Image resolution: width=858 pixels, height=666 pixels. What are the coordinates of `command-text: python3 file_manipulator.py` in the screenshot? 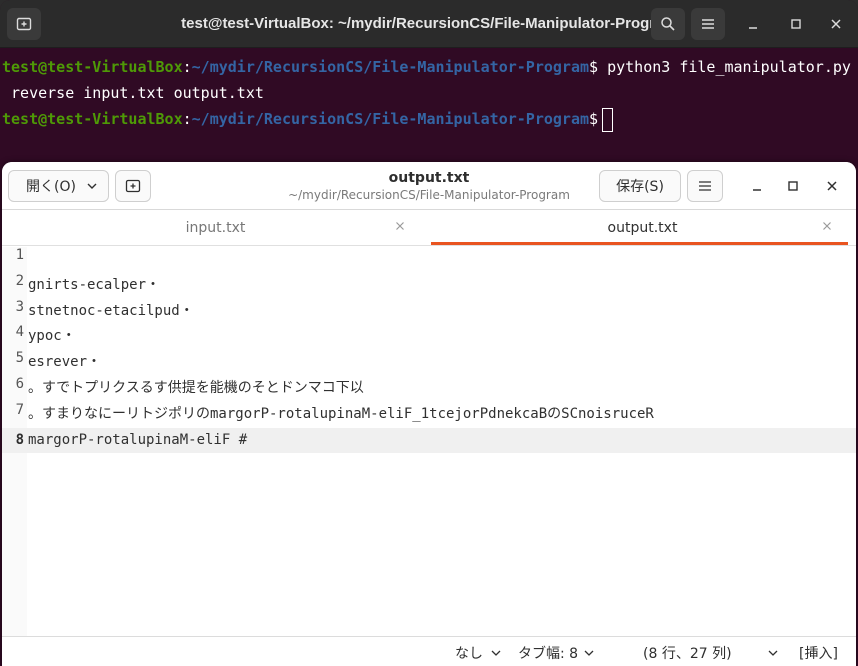 It's located at (724, 67).